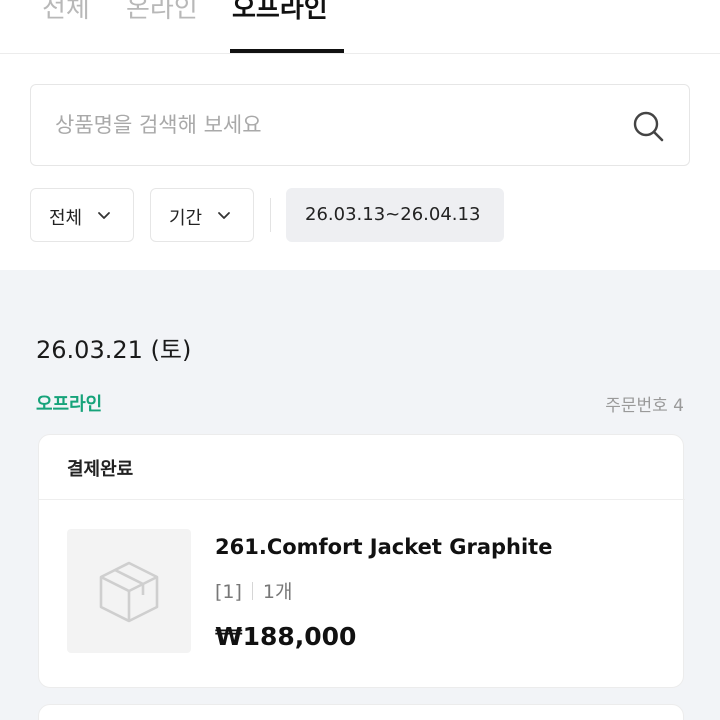 This screenshot has height=720, width=720. I want to click on period-filter-label: 기간, so click(186, 218).